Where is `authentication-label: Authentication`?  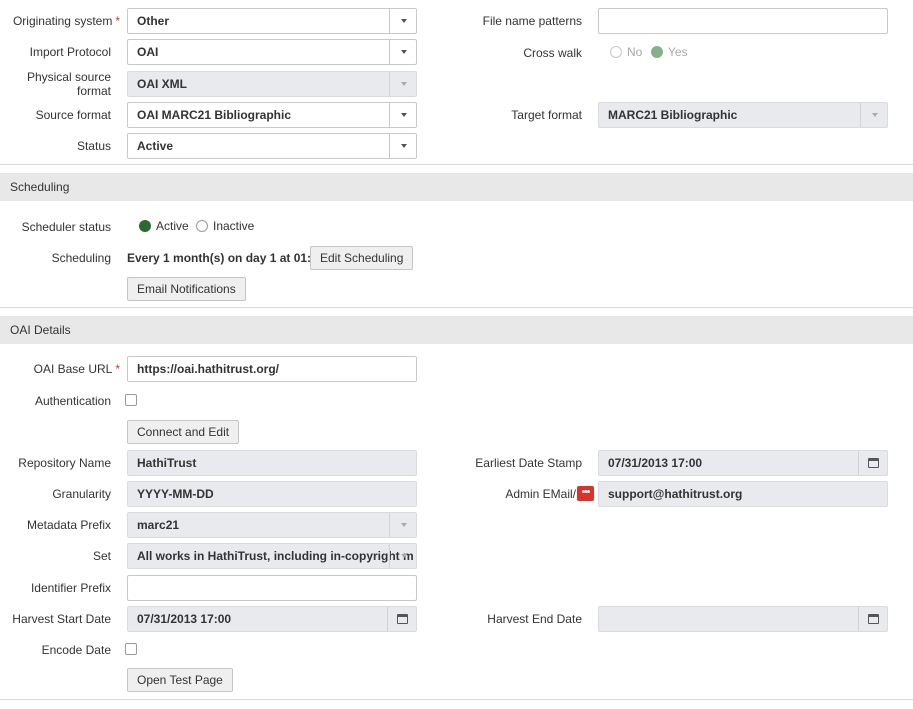 authentication-label: Authentication is located at coordinates (72, 401).